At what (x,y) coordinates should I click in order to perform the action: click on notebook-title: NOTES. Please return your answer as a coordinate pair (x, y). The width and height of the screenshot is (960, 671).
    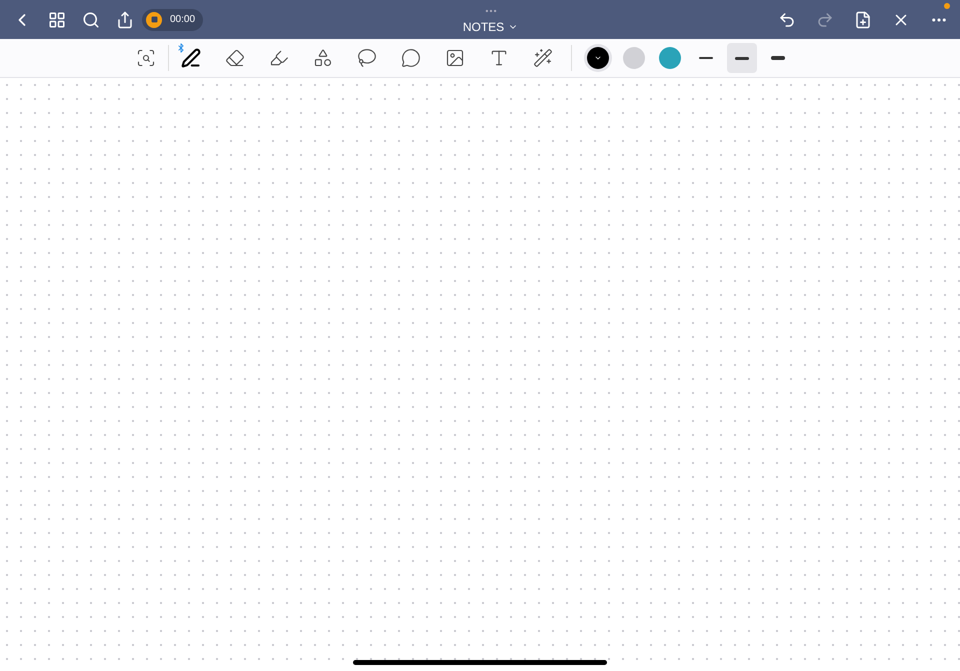
    Looking at the image, I should click on (490, 27).